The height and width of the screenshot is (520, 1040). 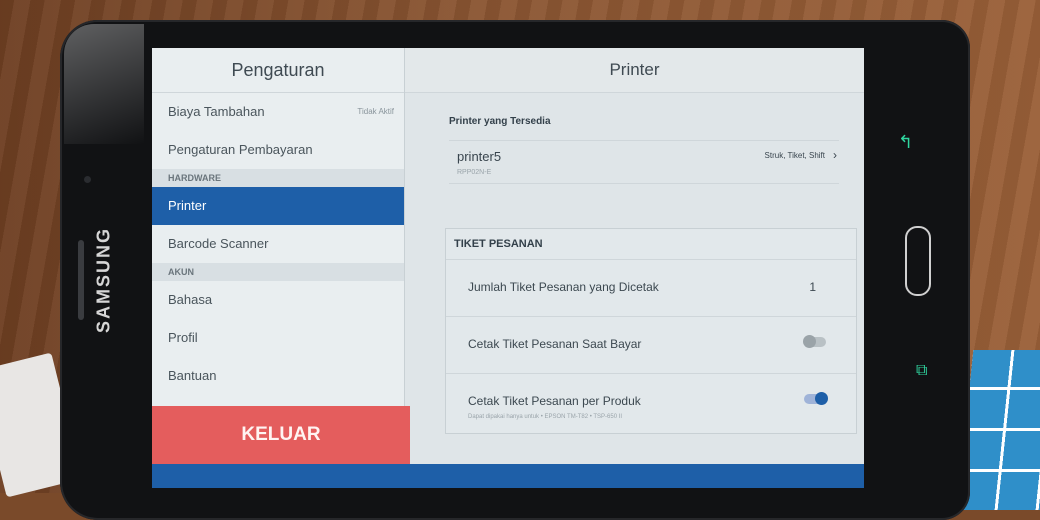 I want to click on ticket-count-value: 1, so click(x=812, y=287).